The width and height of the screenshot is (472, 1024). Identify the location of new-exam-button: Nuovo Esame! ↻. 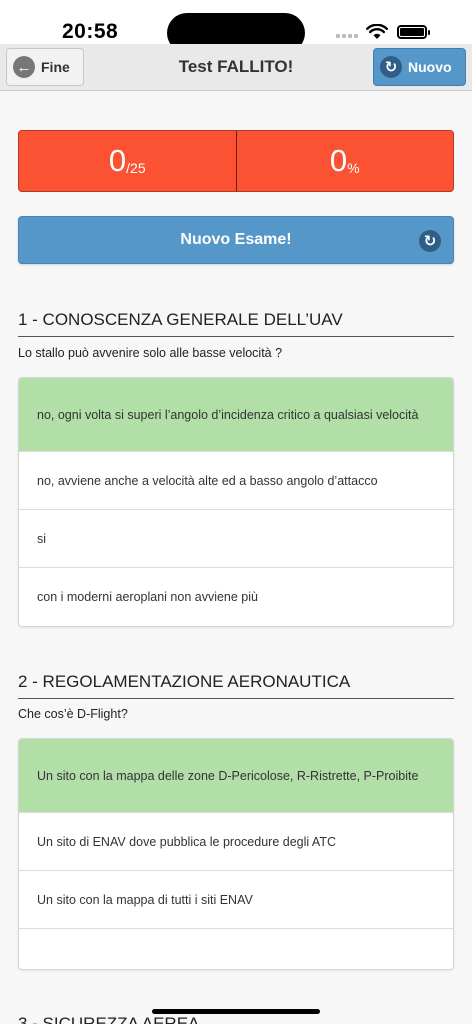
(236, 240).